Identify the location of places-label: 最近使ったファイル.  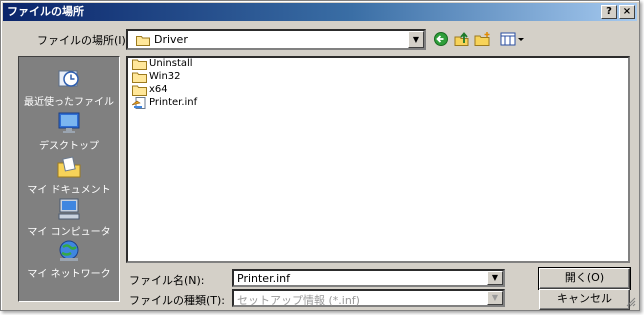
(69, 102).